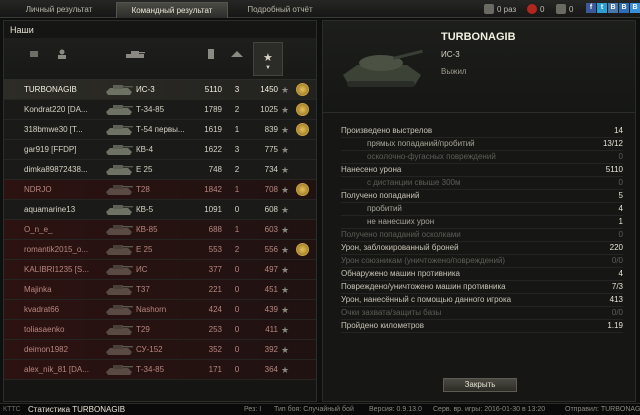 The width and height of the screenshot is (640, 415). I want to click on table-row: romantik2015_o... E 25 553 2 556 ★, so click(160, 250).